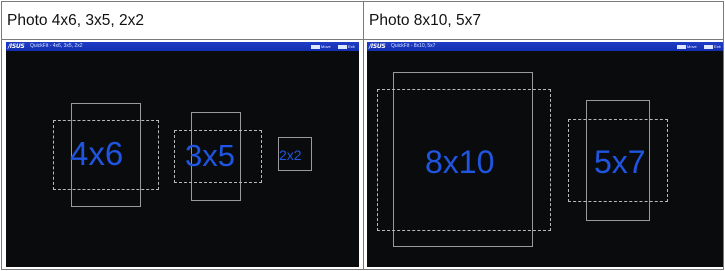  I want to click on label-8x10: 8x10, so click(460, 162).